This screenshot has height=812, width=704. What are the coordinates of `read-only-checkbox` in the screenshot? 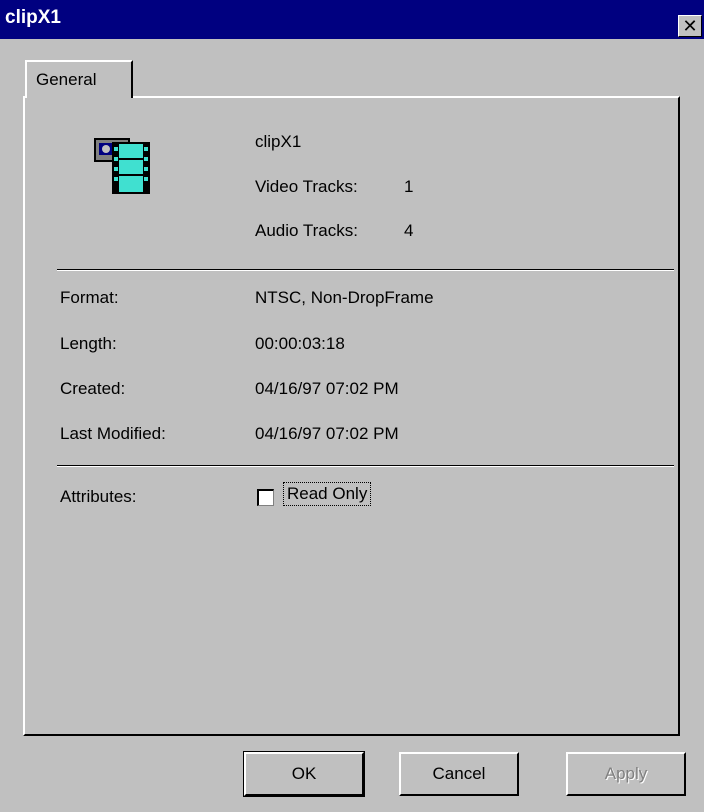 It's located at (265, 497).